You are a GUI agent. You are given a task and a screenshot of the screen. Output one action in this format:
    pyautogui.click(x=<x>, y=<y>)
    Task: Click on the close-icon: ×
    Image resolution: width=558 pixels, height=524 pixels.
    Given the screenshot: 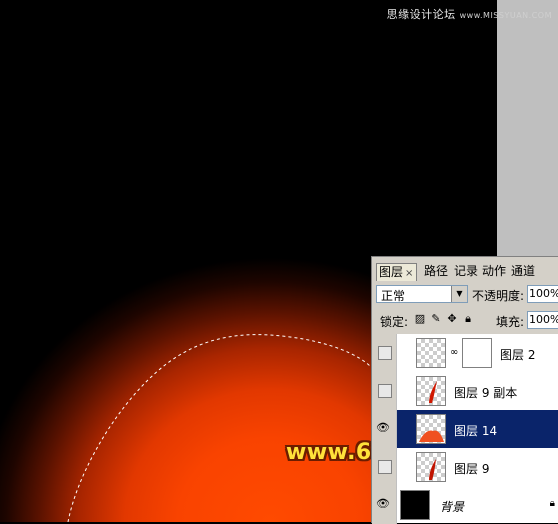 What is the action you would take?
    pyautogui.click(x=409, y=273)
    